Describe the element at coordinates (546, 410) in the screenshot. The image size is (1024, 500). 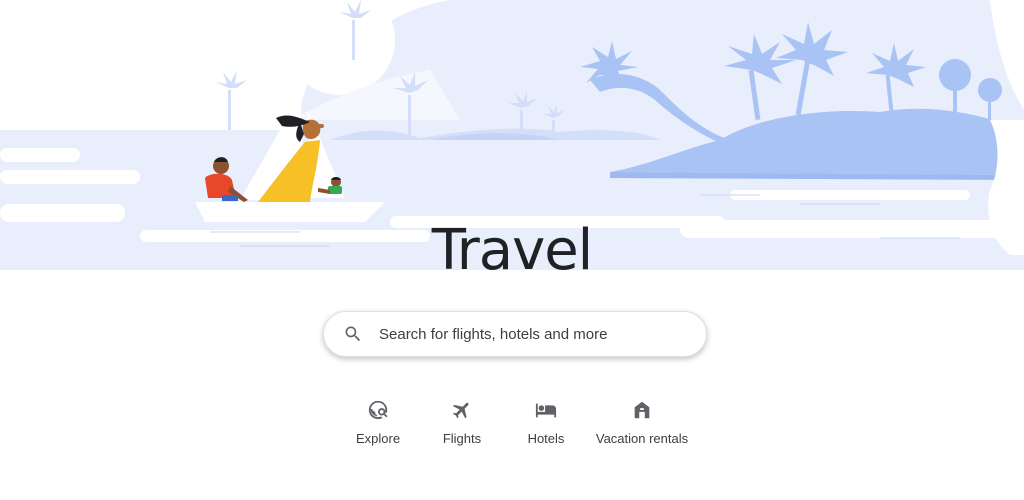
I see `hotel-bed-icon` at that location.